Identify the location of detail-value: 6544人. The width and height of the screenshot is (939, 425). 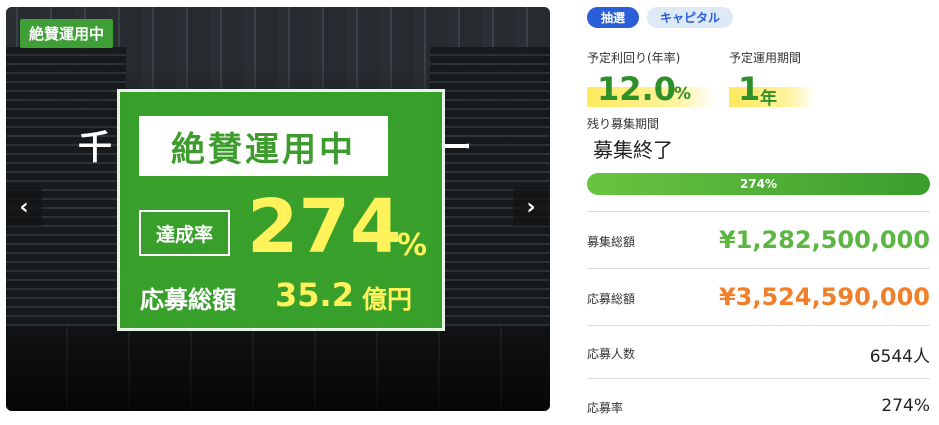
(899, 357).